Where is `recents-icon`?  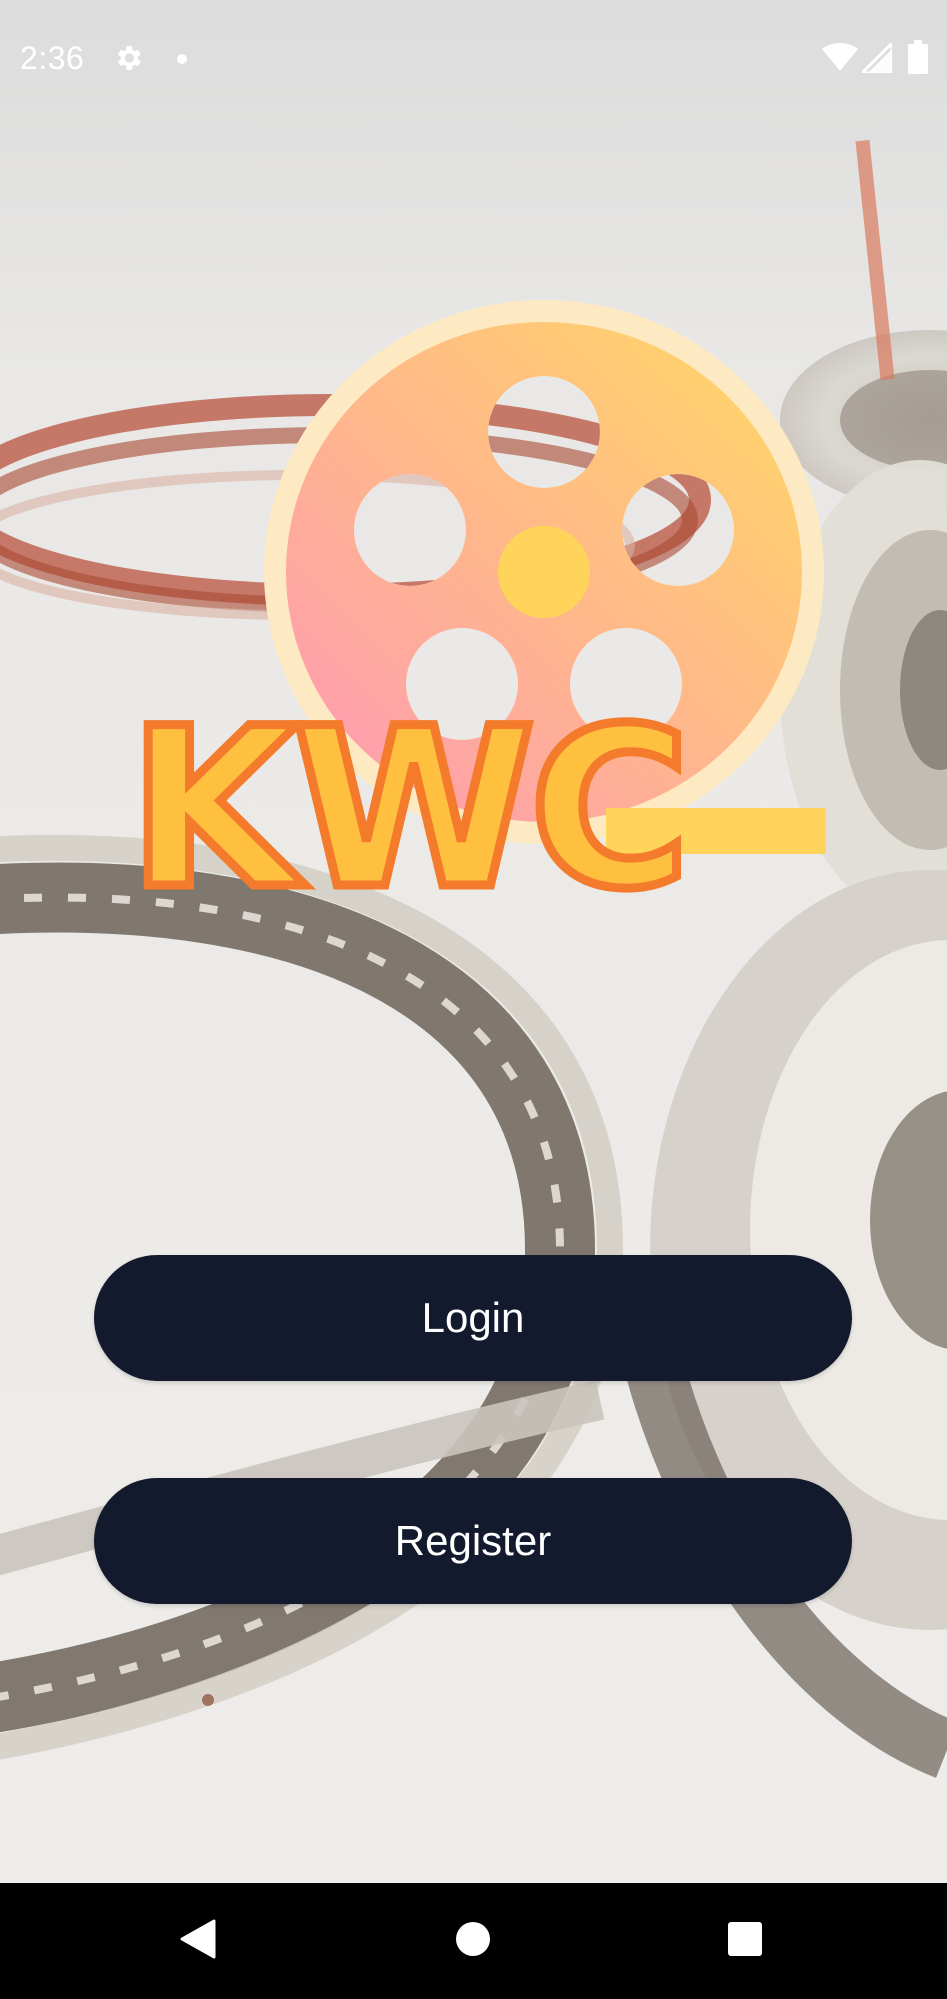
recents-icon is located at coordinates (745, 1941).